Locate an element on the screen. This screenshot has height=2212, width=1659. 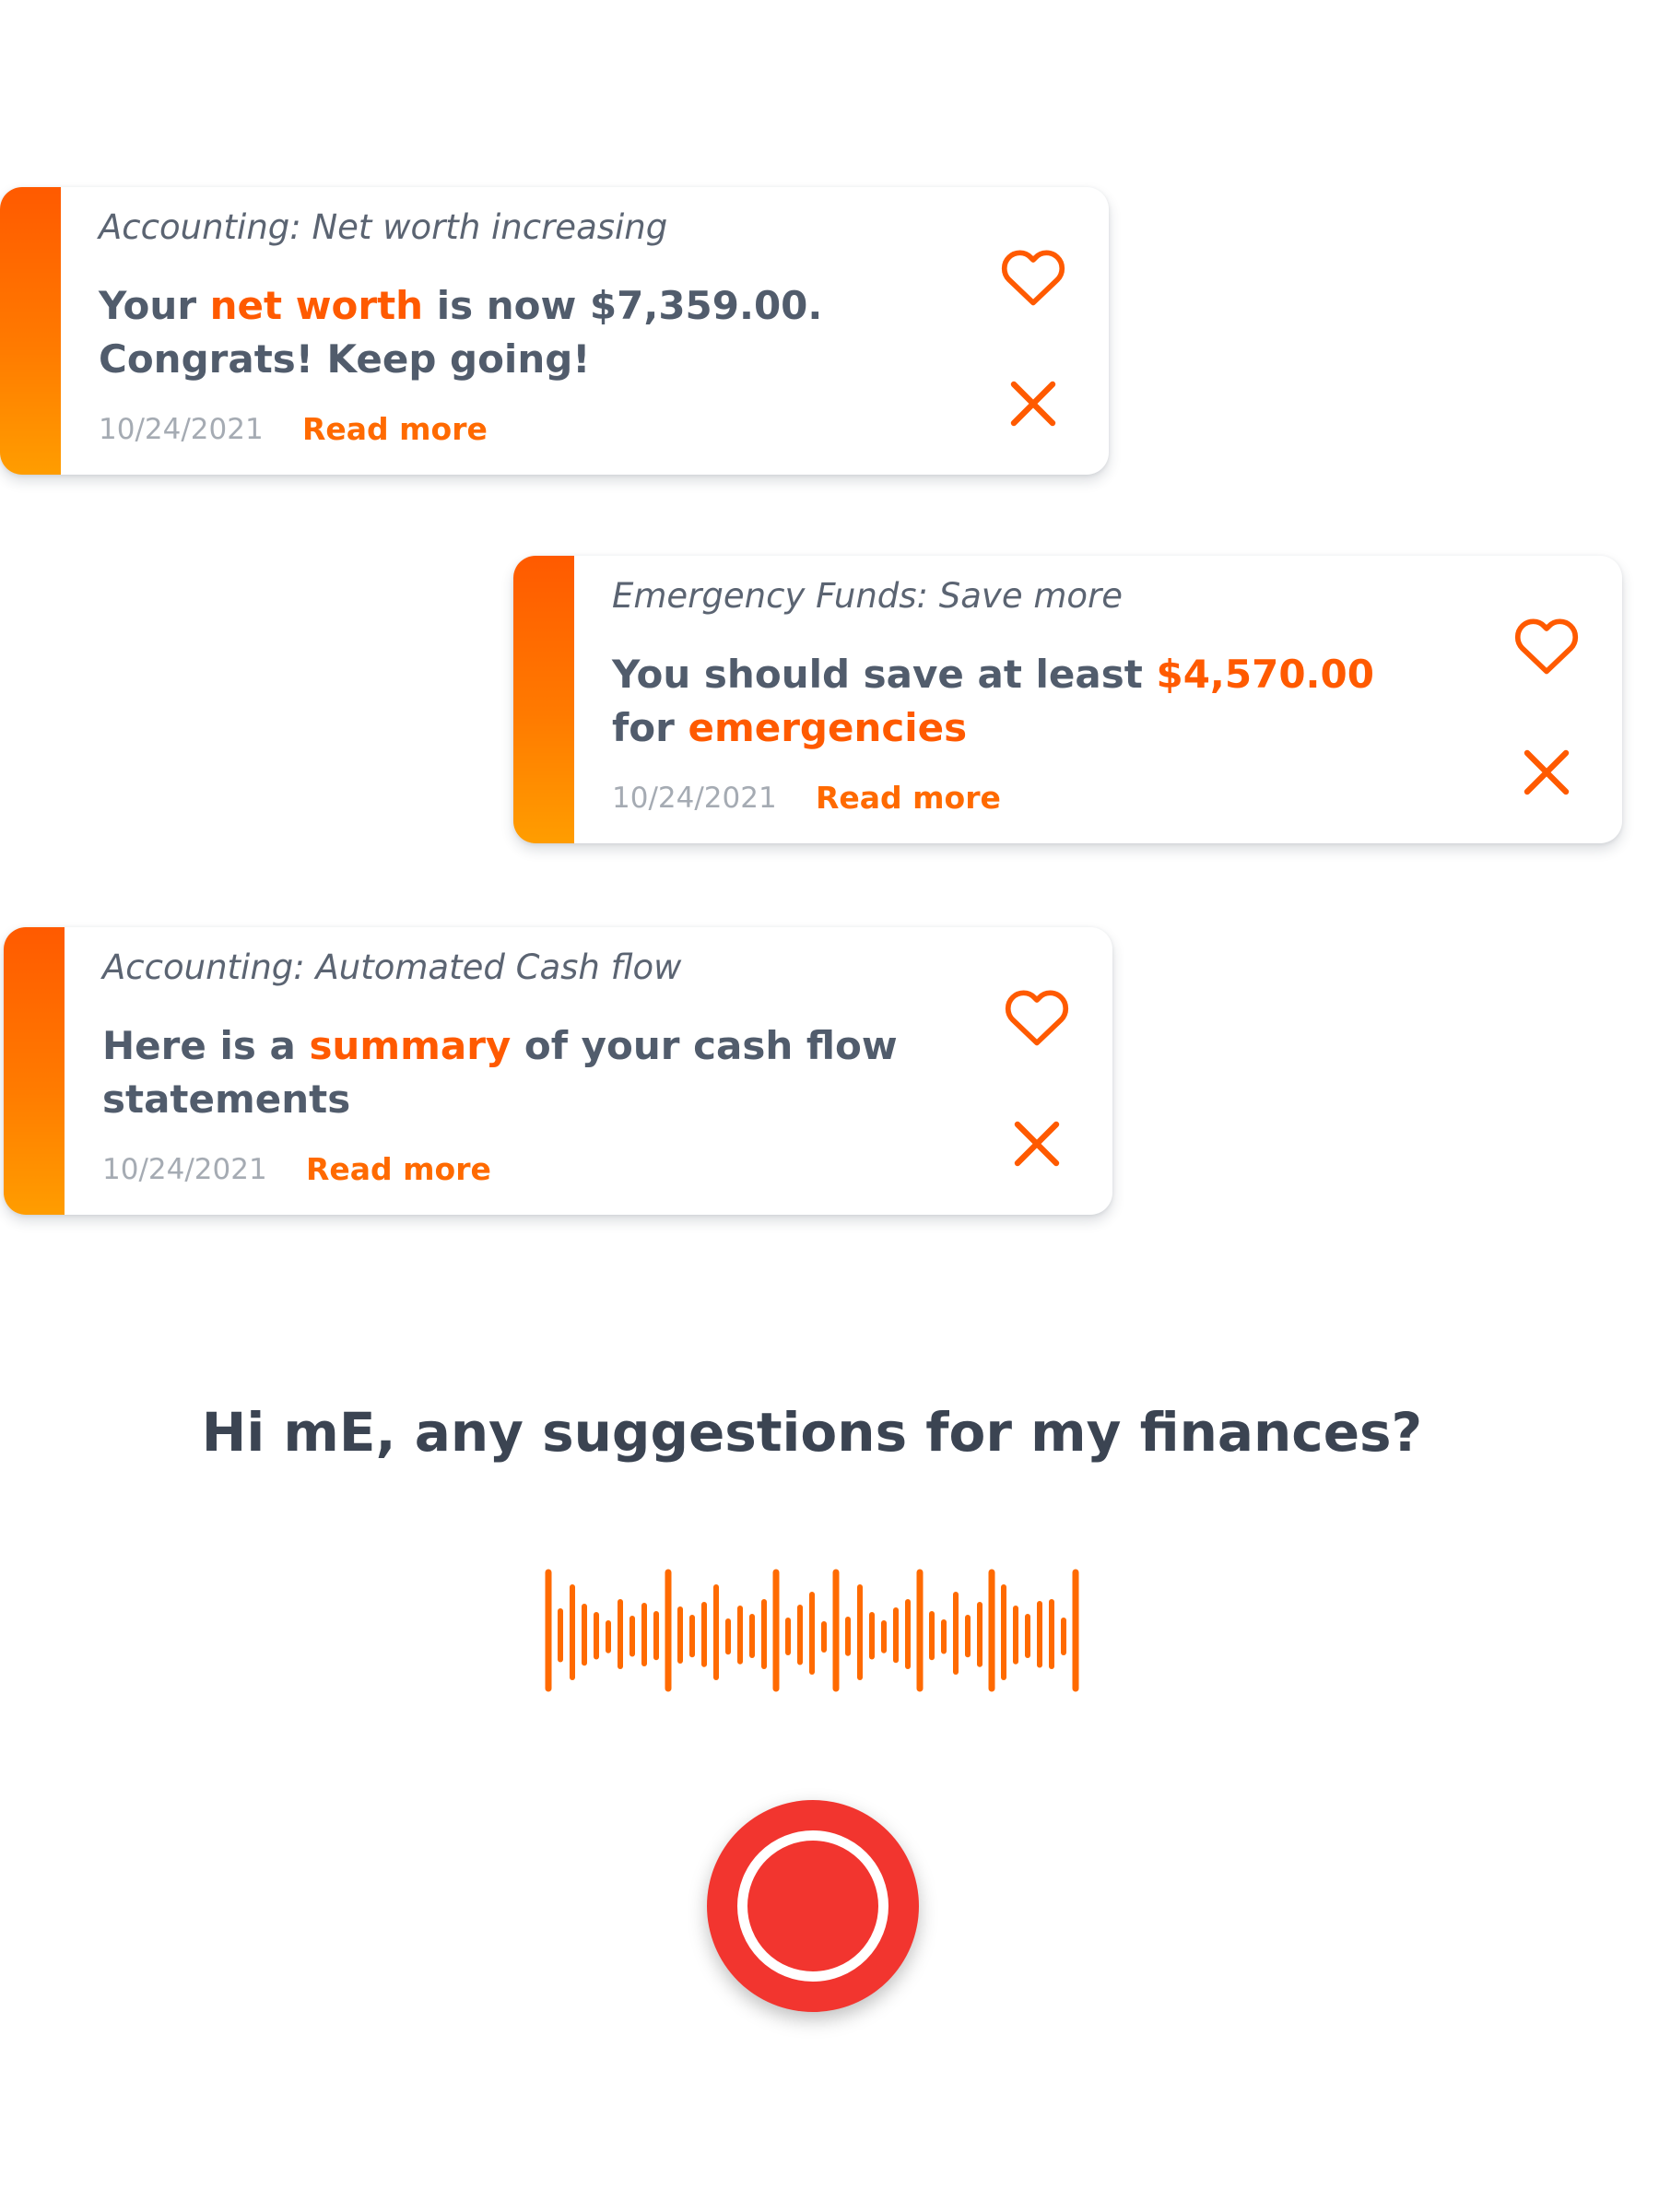
card-category: Accounting: Automated Cash flow is located at coordinates (392, 967).